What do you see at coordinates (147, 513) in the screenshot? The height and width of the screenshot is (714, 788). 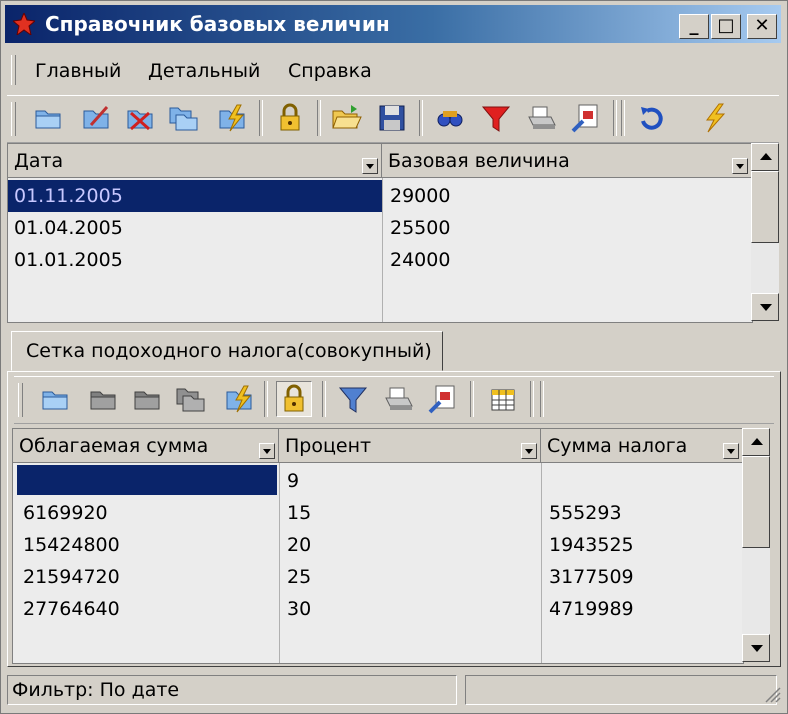 I see `taxable-cell: 6169920` at bounding box center [147, 513].